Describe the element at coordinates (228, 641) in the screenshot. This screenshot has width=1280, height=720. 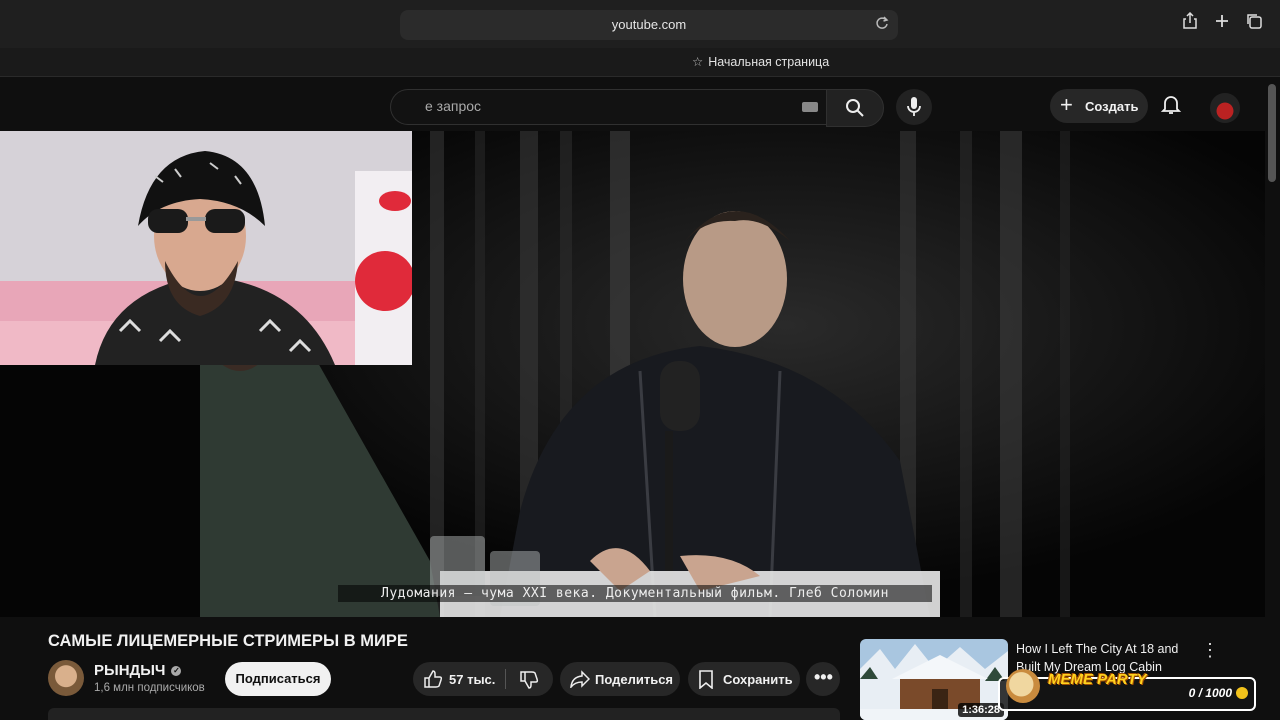
I see `video-title: САМЫЕ ЛИЦЕМЕРНЫЕ СТРИМЕРЫ В МИРЕ` at that location.